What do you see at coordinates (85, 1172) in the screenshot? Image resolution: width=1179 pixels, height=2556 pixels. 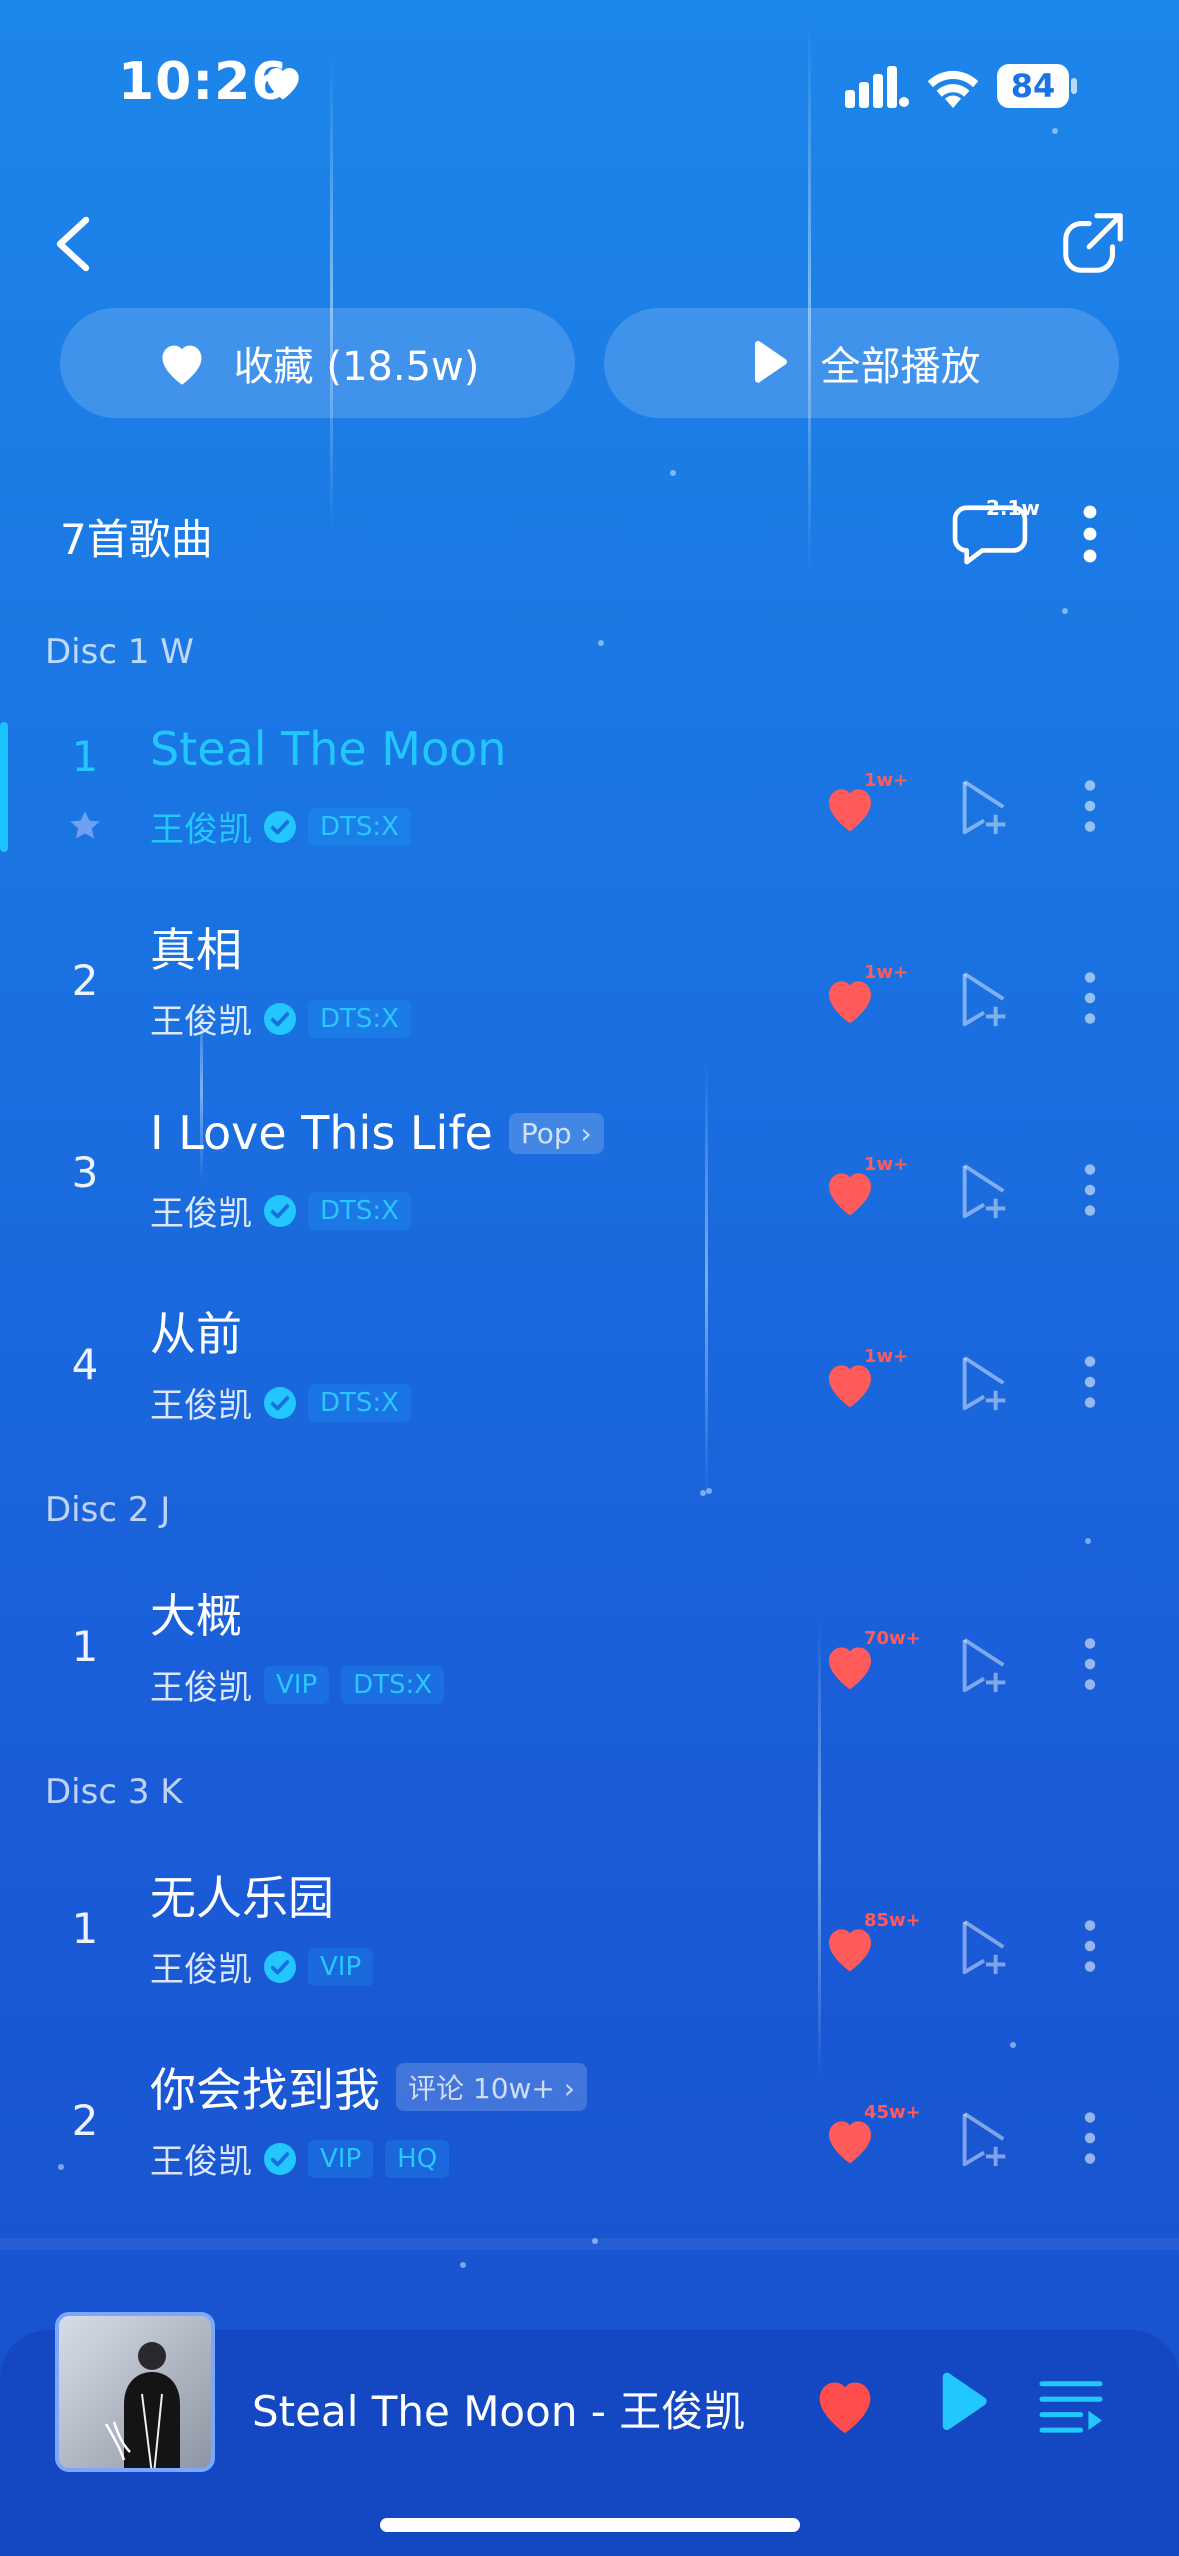 I see `track-number: 3` at bounding box center [85, 1172].